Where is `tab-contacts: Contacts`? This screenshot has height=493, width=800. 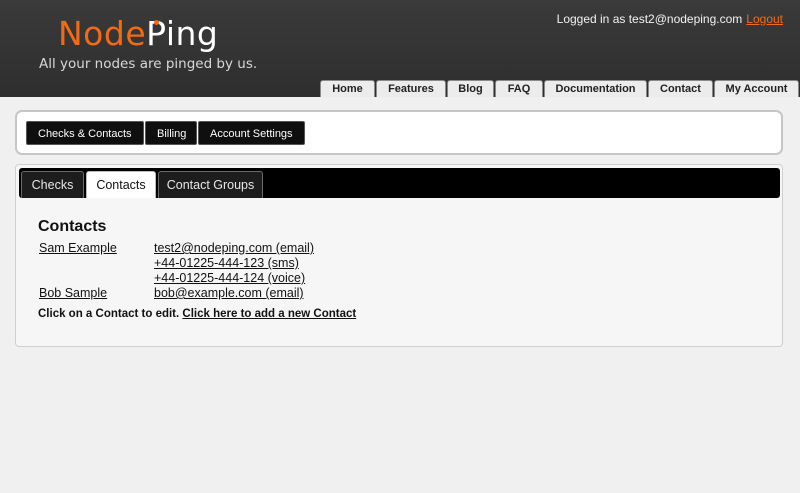 tab-contacts: Contacts is located at coordinates (121, 184).